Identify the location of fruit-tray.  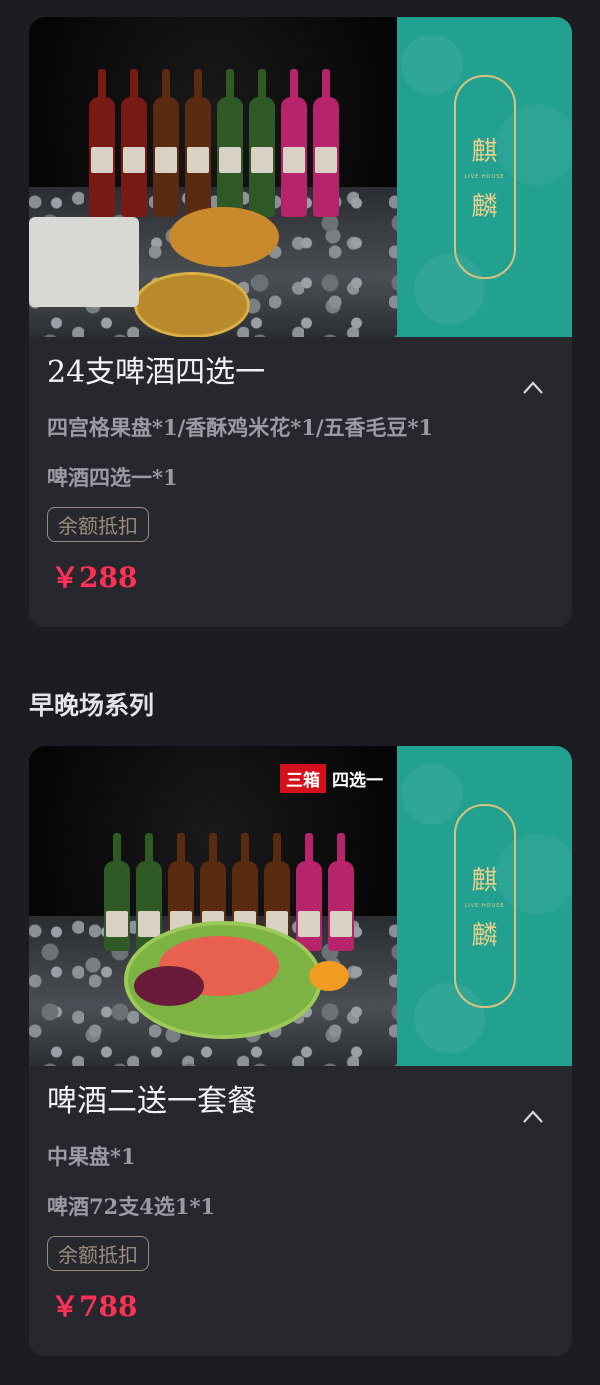
(84, 262).